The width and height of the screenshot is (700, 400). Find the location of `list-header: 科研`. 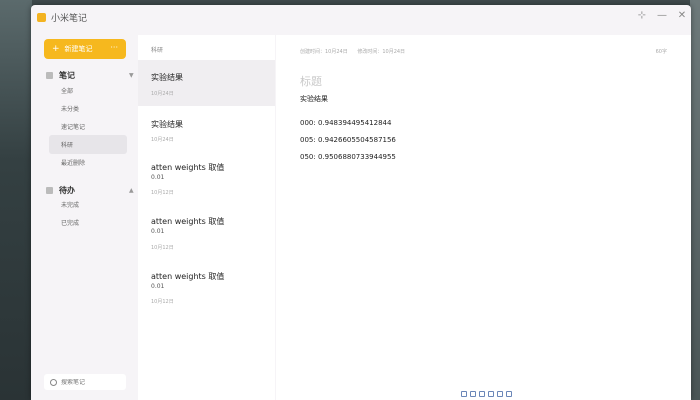

list-header: 科研 is located at coordinates (157, 50).